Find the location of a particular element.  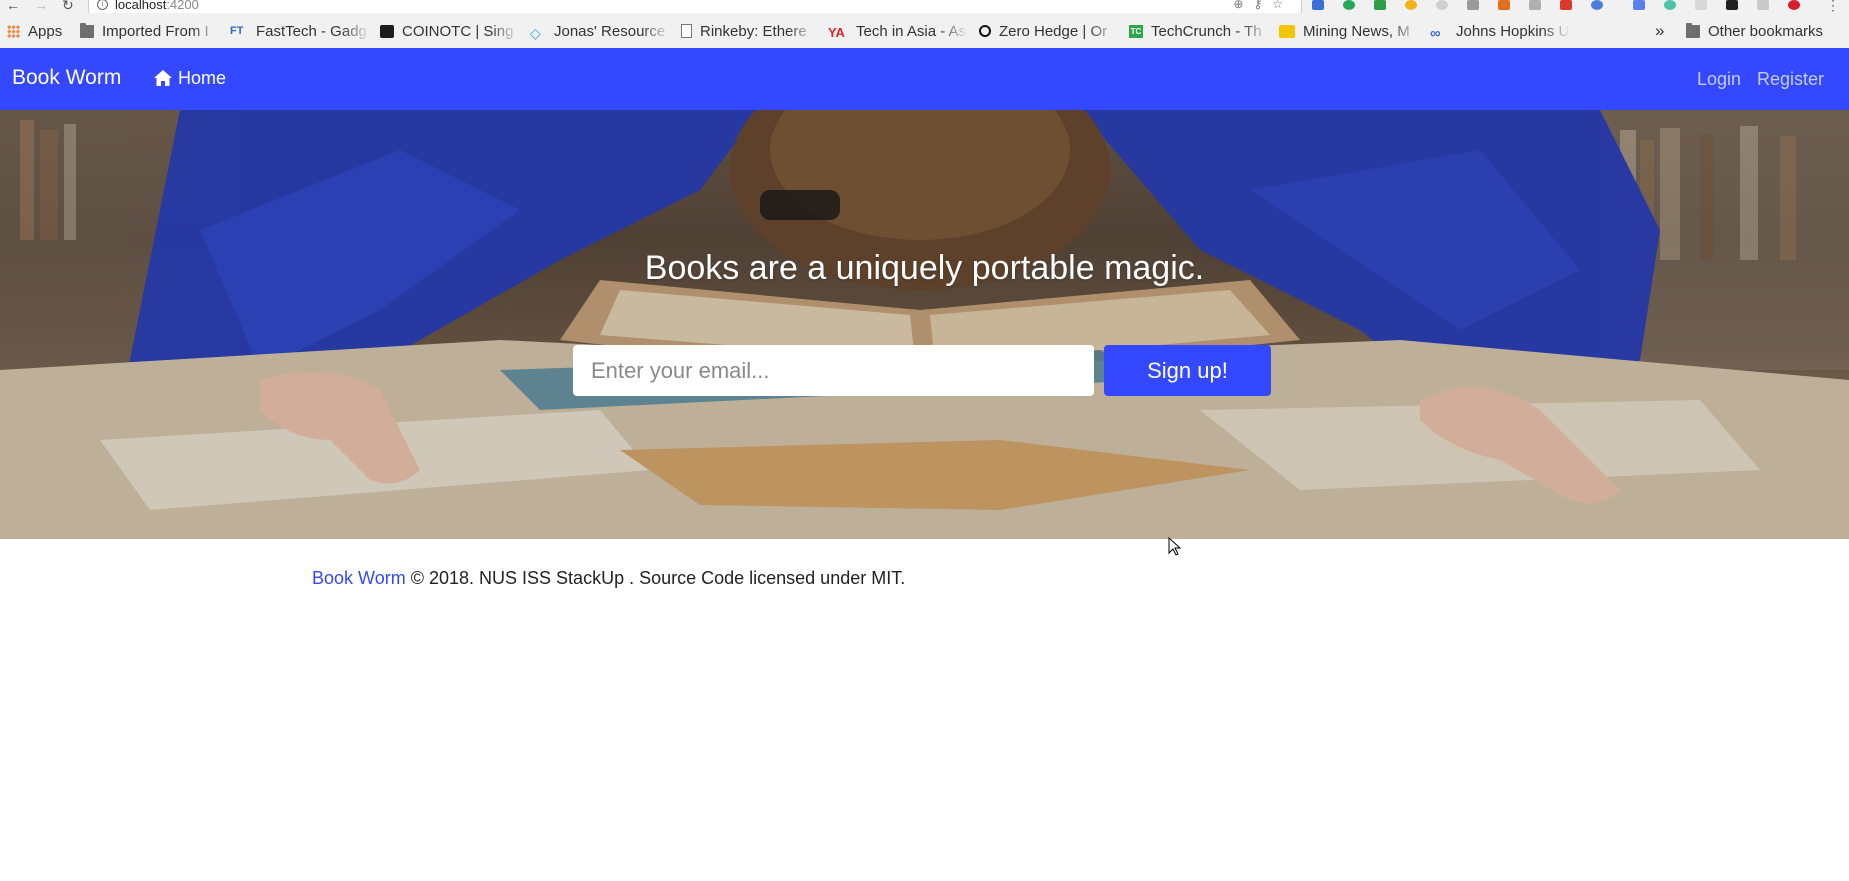

mouse-cursor-icon is located at coordinates (1175, 546).